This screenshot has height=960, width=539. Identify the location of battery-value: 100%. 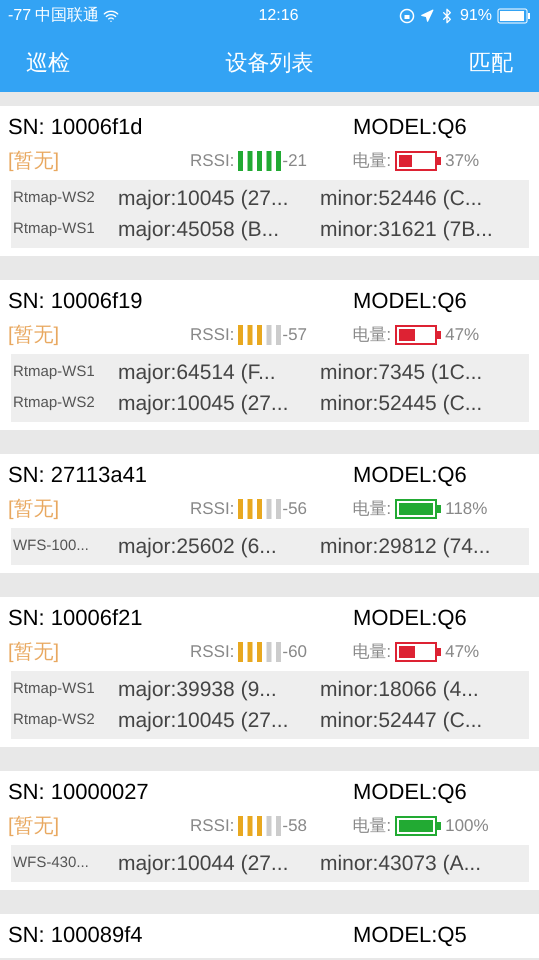
(467, 826).